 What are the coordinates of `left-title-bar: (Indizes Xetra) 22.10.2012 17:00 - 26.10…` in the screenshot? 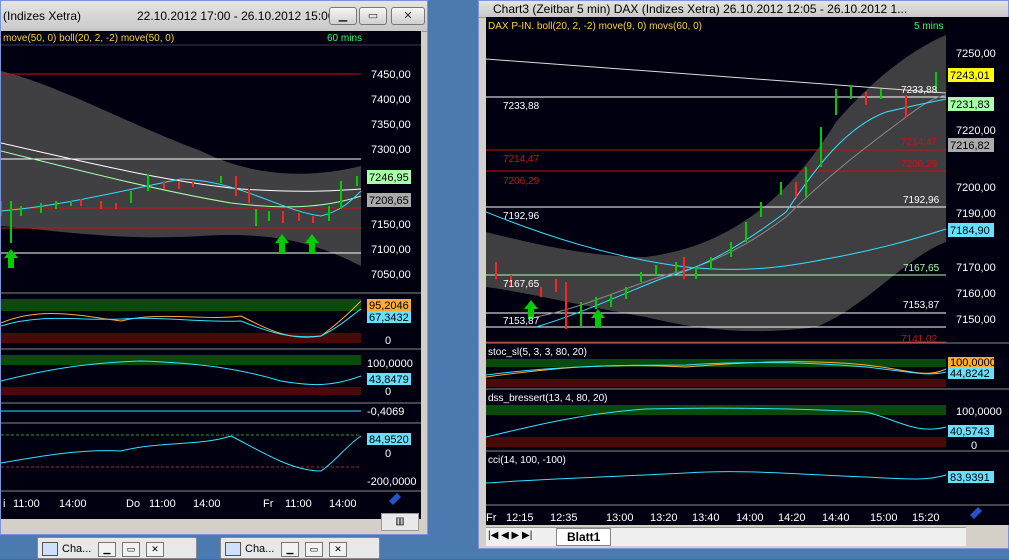 It's located at (214, 16).